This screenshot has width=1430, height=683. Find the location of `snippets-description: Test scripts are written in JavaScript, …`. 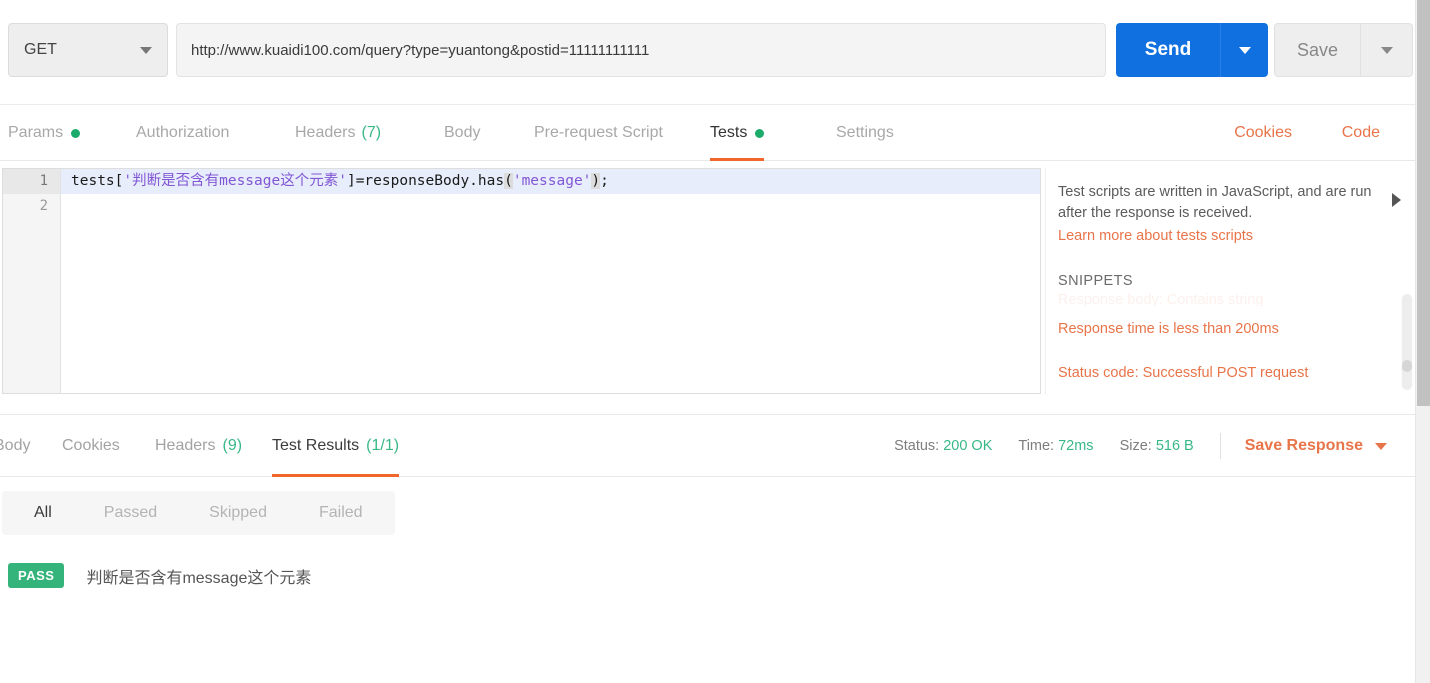

snippets-description: Test scripts are written in JavaScript, … is located at coordinates (1215, 202).